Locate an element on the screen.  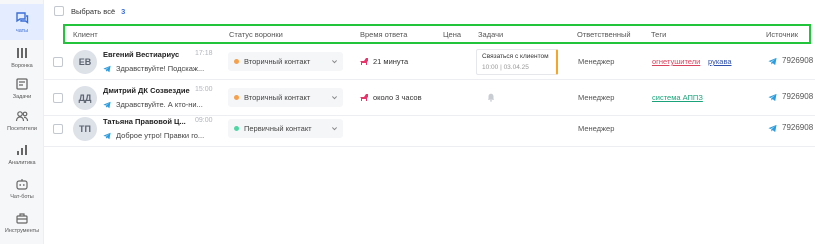
response-time-value: около 3 часов is located at coordinates (397, 97).